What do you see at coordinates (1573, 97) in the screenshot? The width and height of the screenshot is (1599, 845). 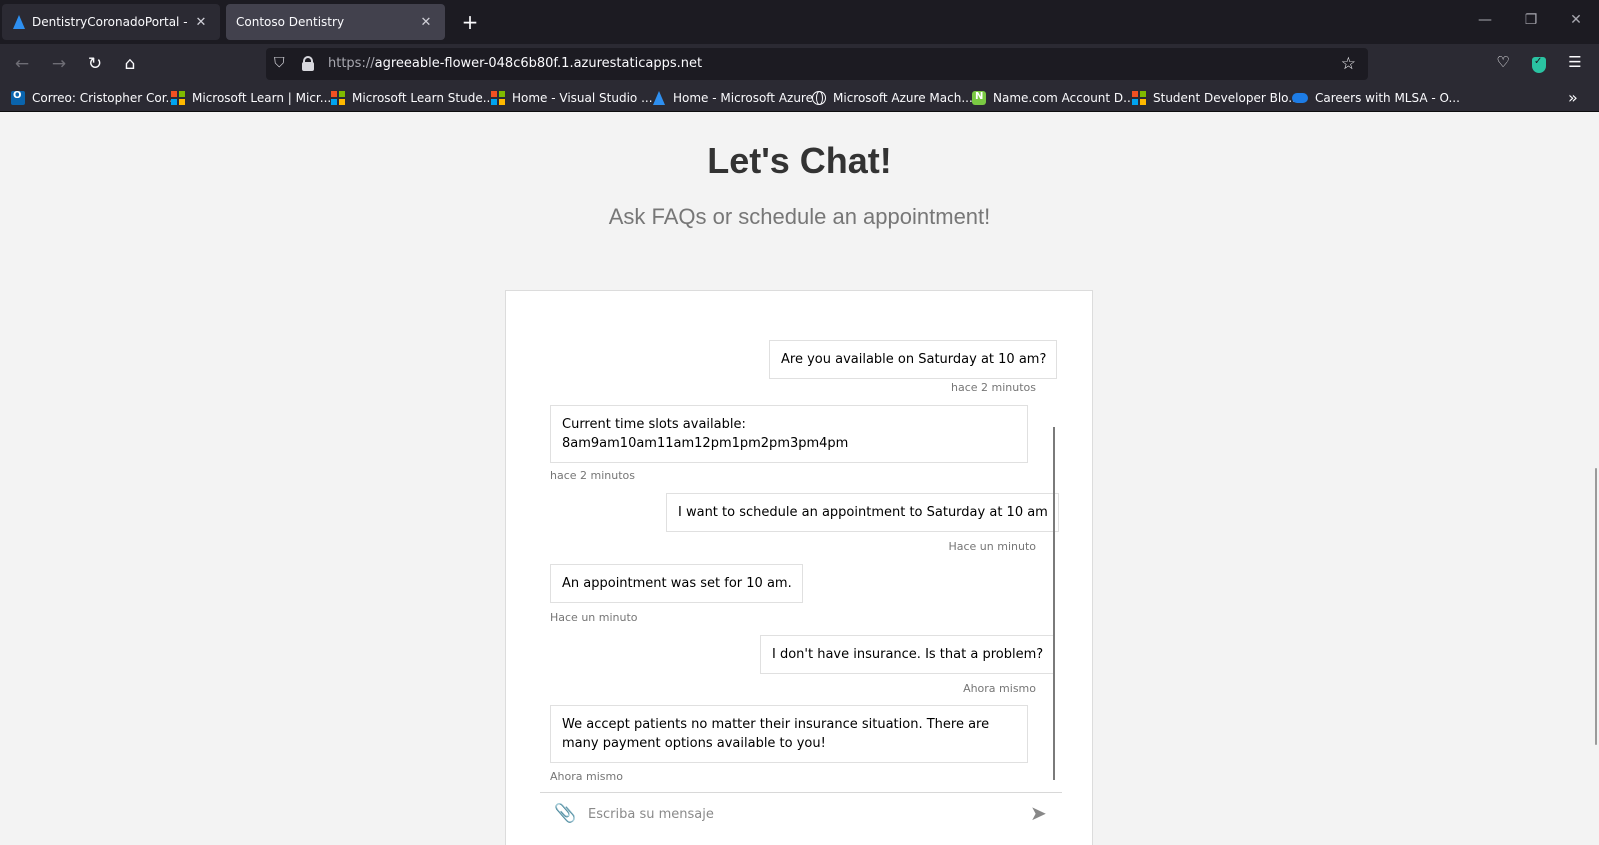 I see `bookmarks-overflow-icon: »` at bounding box center [1573, 97].